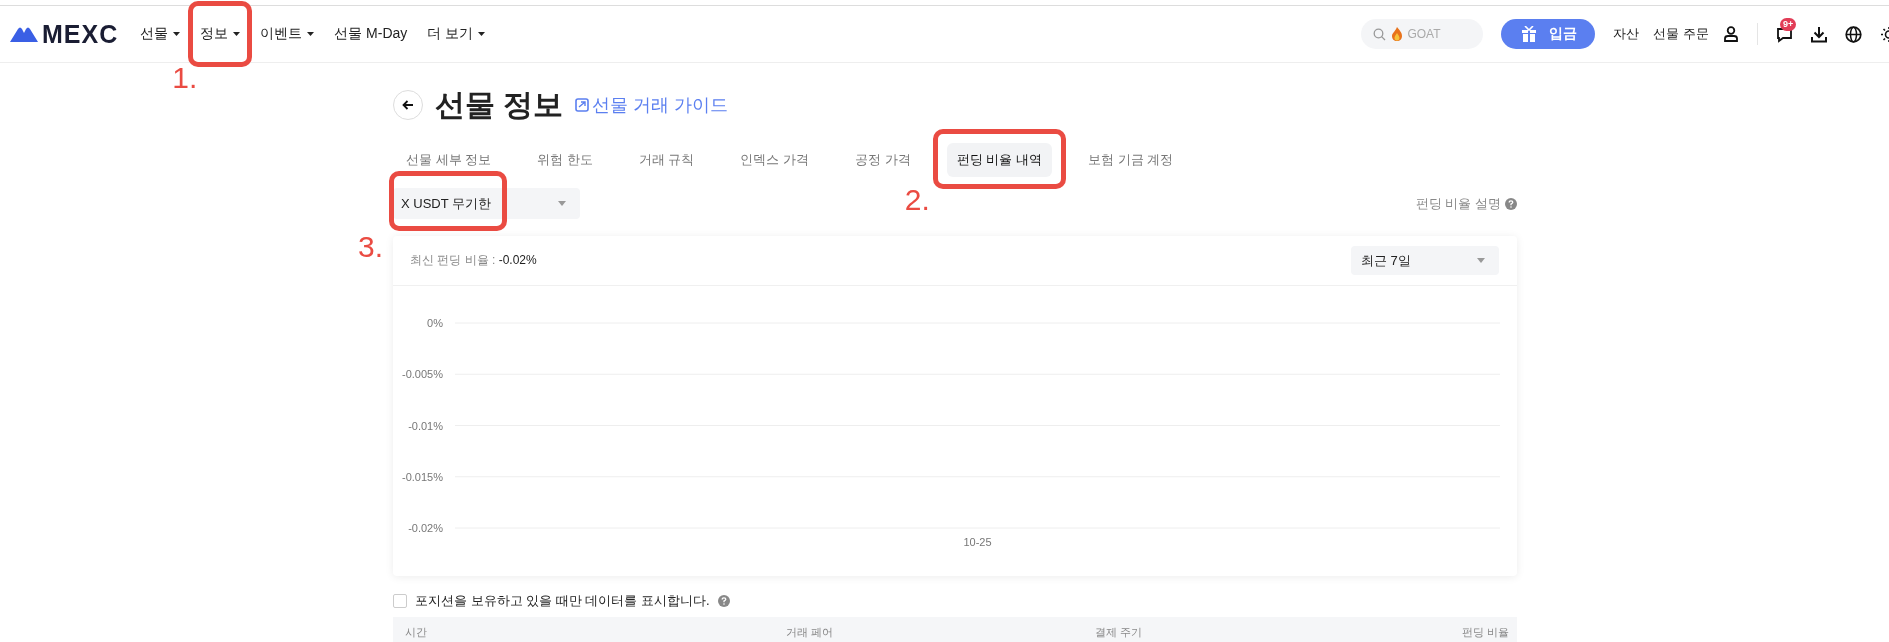 The height and width of the screenshot is (642, 1889). What do you see at coordinates (917, 200) in the screenshot?
I see `step-number: 2.` at bounding box center [917, 200].